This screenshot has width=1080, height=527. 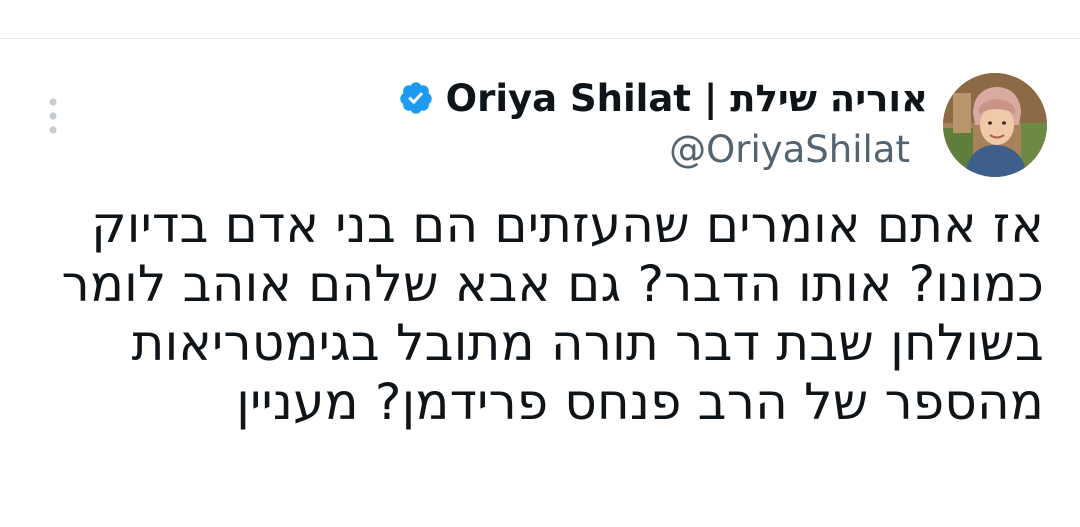 I want to click on more-options-button, so click(x=53, y=116).